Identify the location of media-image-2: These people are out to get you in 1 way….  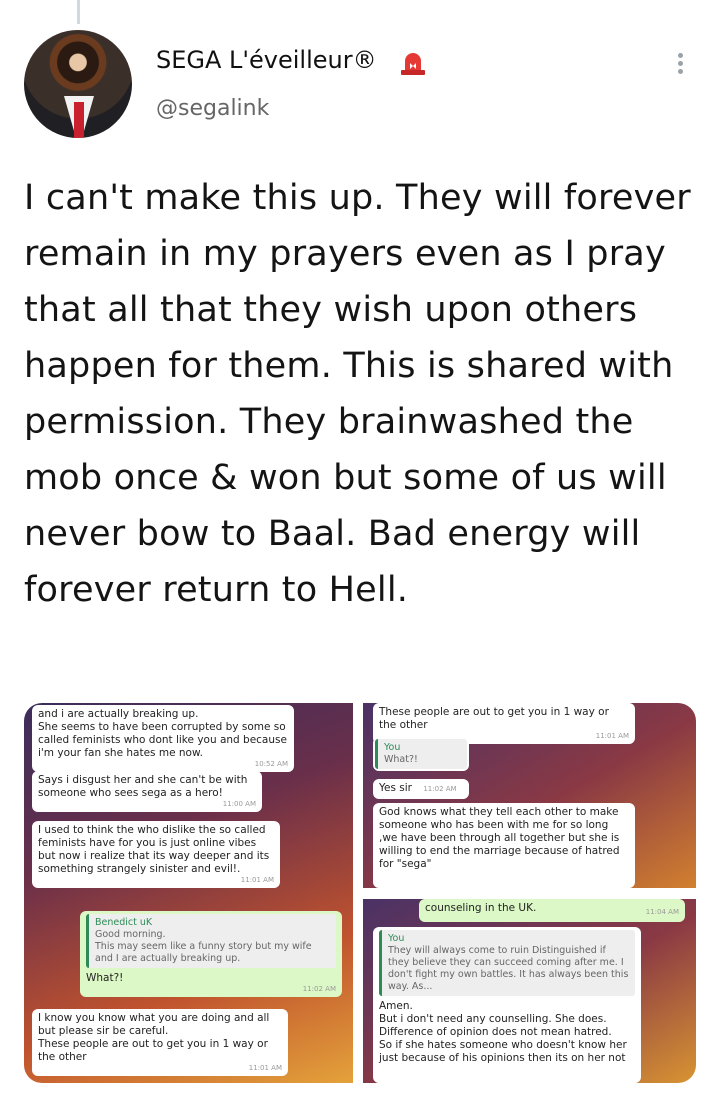
(529, 795).